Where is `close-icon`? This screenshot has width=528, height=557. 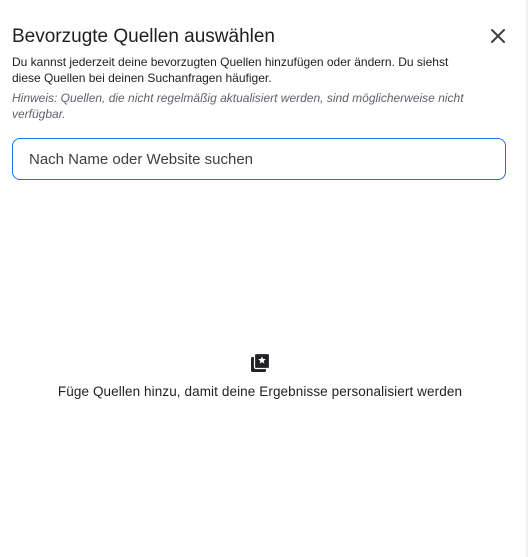 close-icon is located at coordinates (498, 36).